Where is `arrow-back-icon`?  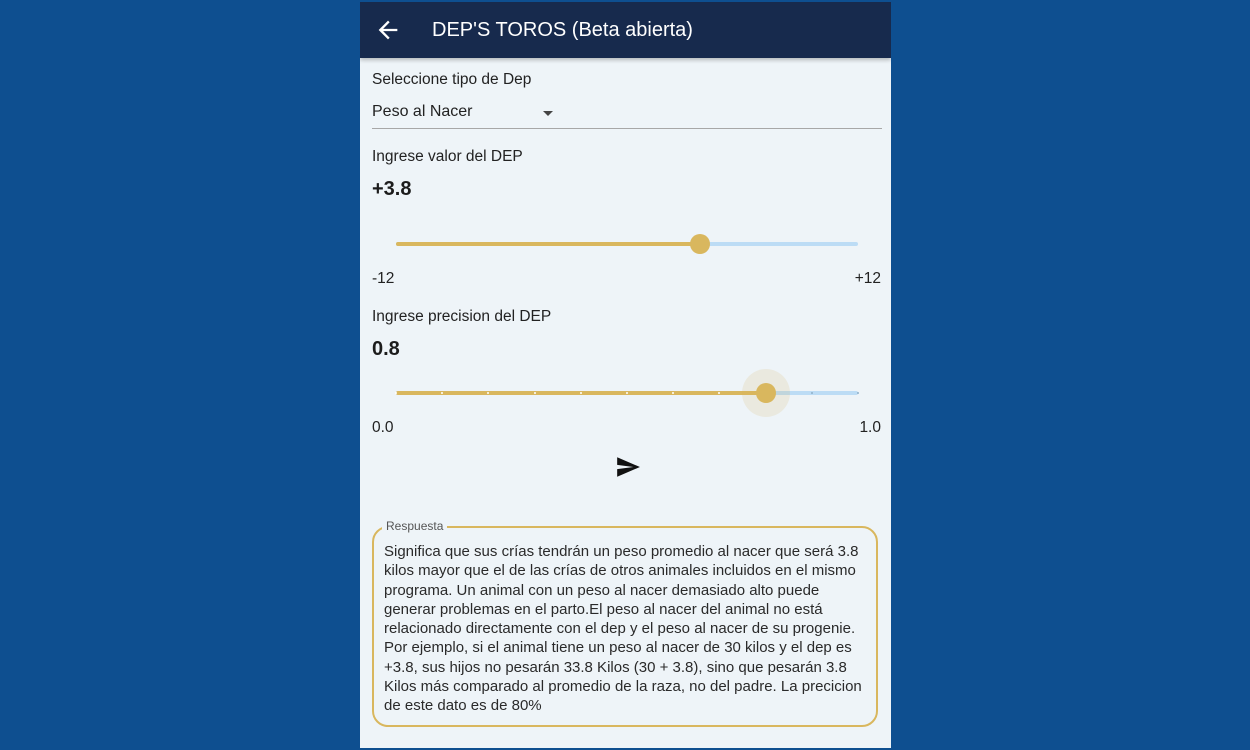
arrow-back-icon is located at coordinates (388, 30).